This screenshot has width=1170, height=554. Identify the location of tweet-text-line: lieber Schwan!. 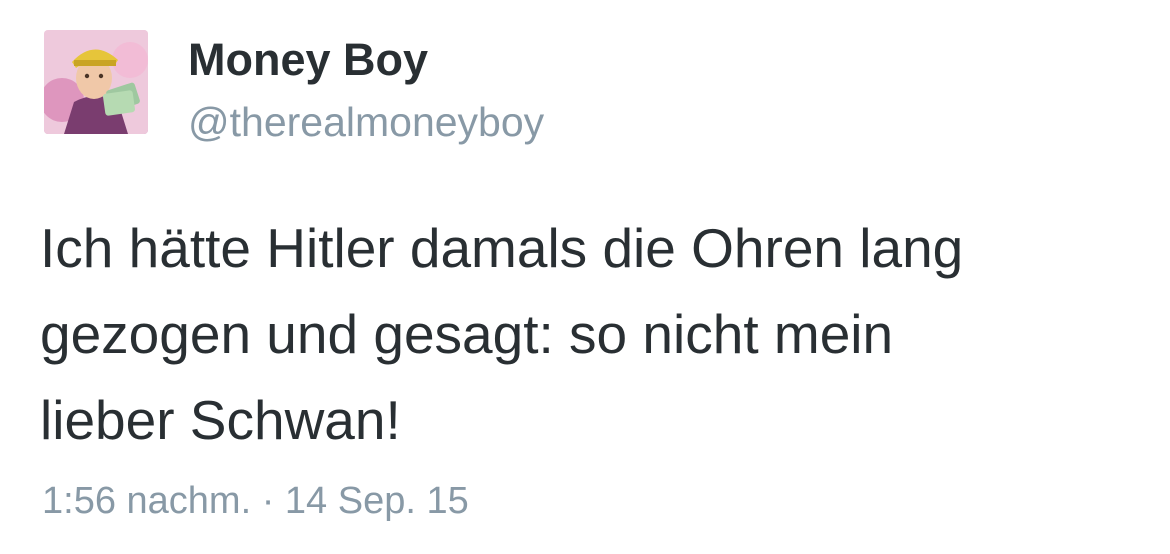
(220, 420).